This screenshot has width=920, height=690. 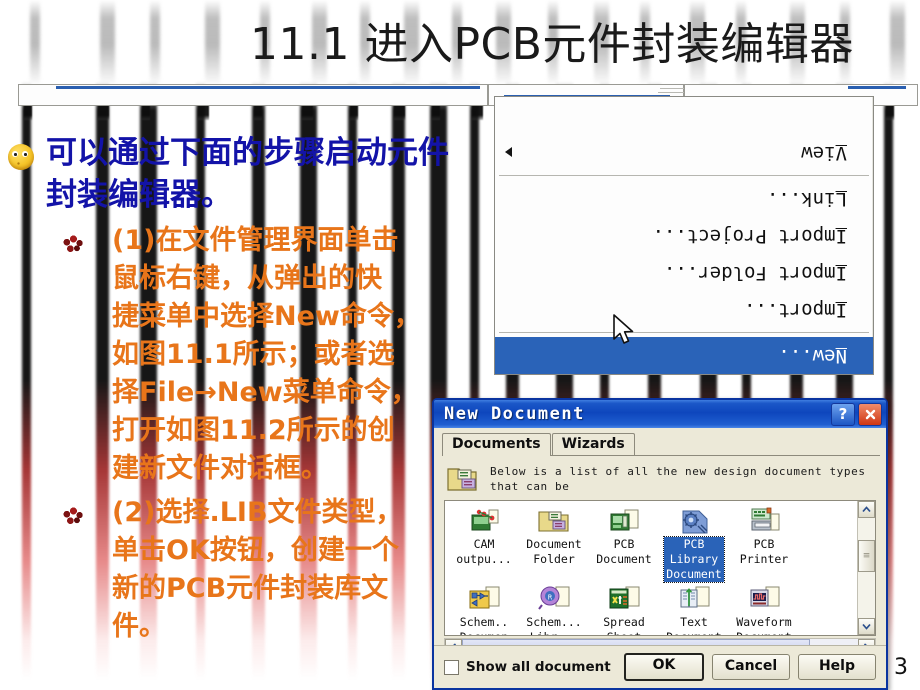 What do you see at coordinates (265, 392) in the screenshot?
I see `bullet-line: 择File→New菜单命令，` at bounding box center [265, 392].